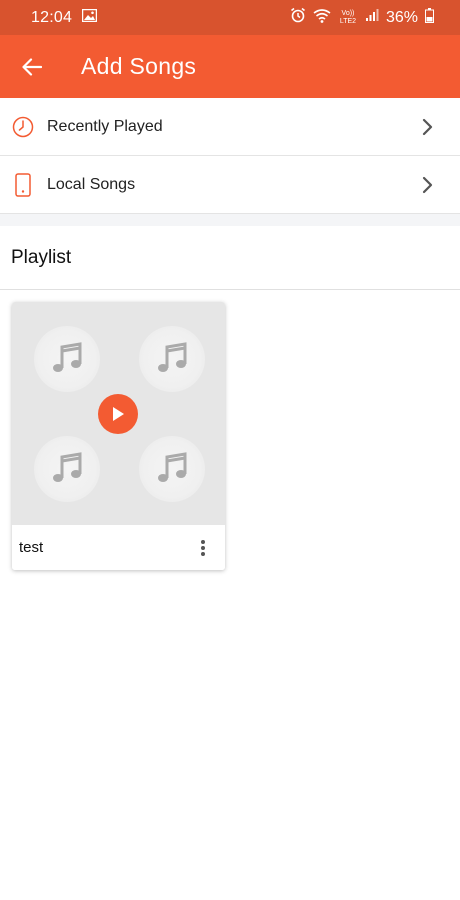  I want to click on section-divider, so click(230, 220).